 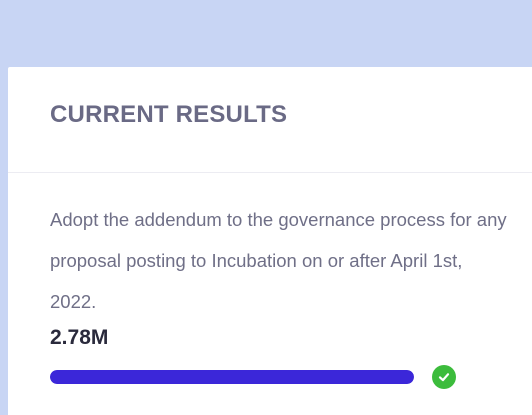 What do you see at coordinates (444, 377) in the screenshot?
I see `check-circle-icon` at bounding box center [444, 377].